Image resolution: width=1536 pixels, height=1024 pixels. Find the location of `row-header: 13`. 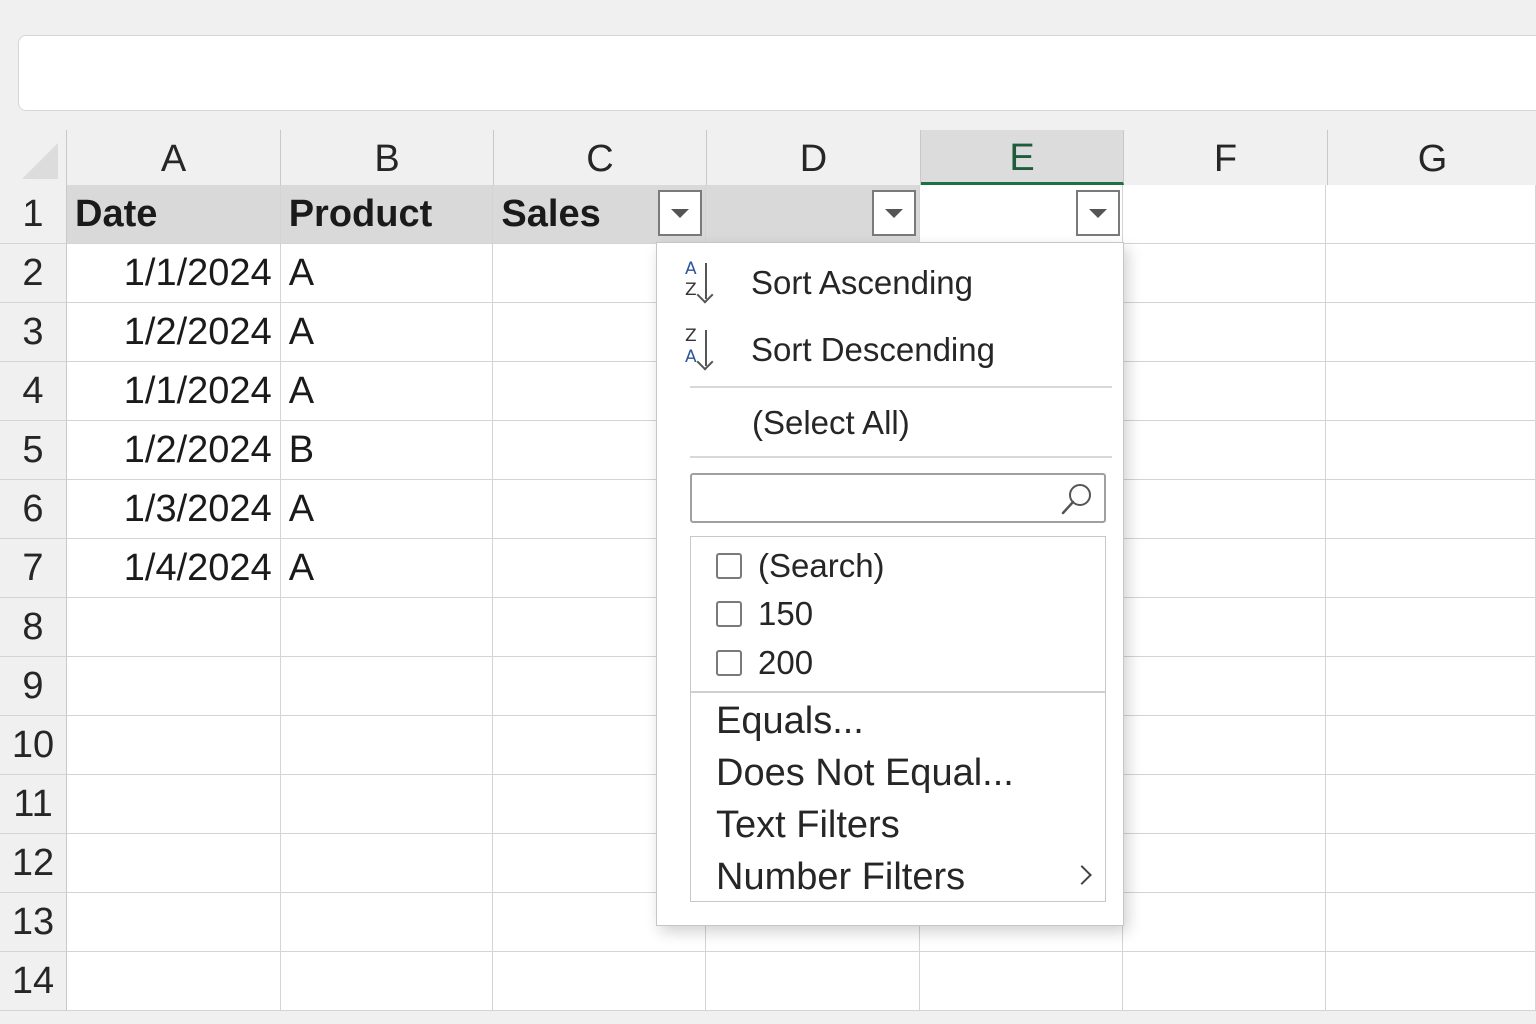

row-header: 13 is located at coordinates (33, 922).